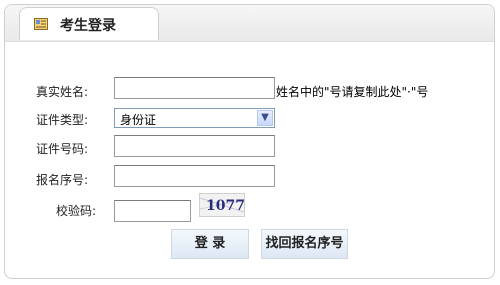 Image resolution: width=500 pixels, height=285 pixels. Describe the element at coordinates (210, 244) in the screenshot. I see `login-button: 登 录` at that location.